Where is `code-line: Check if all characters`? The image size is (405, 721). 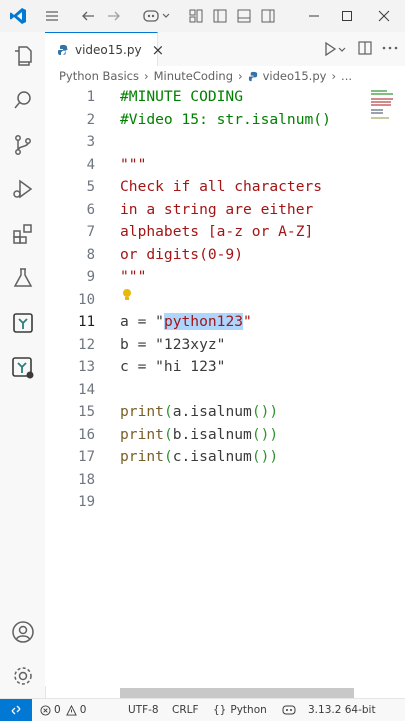
code-line: Check if all characters is located at coordinates (221, 186).